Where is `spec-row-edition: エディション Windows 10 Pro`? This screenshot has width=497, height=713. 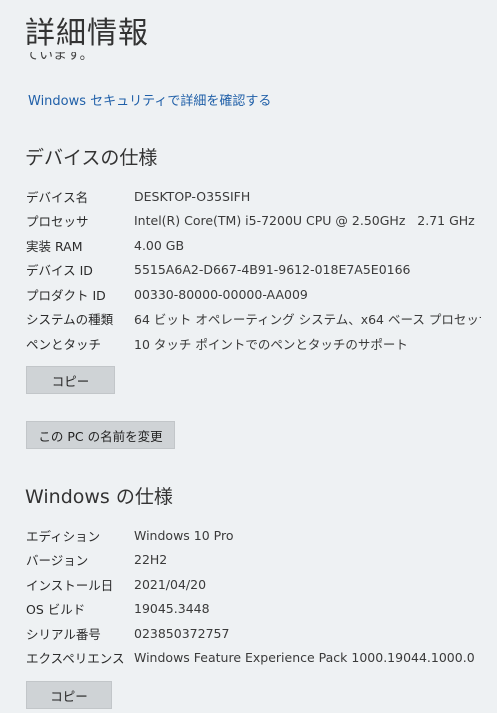
spec-row-edition: エディション Windows 10 Pro is located at coordinates (253, 535).